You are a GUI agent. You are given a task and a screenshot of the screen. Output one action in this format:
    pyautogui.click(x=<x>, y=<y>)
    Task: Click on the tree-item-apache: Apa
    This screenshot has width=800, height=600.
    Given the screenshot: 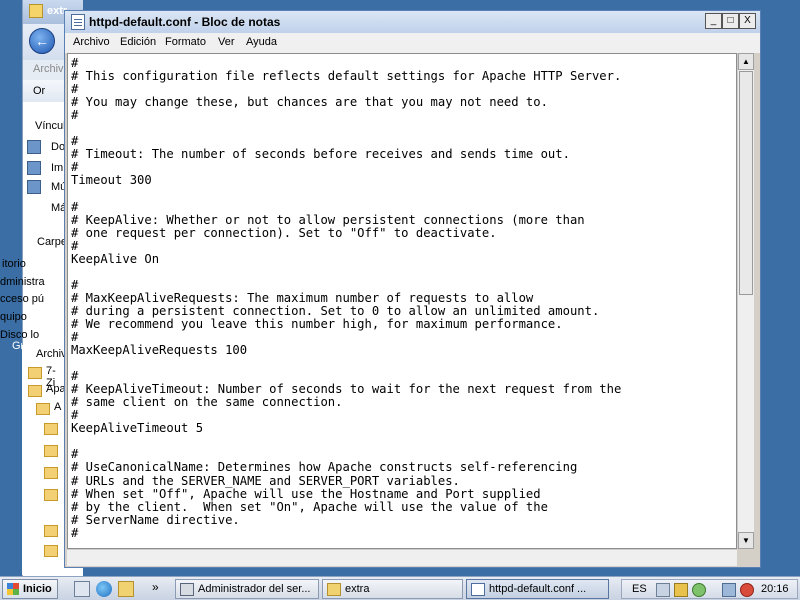 What is the action you would take?
    pyautogui.click(x=56, y=389)
    